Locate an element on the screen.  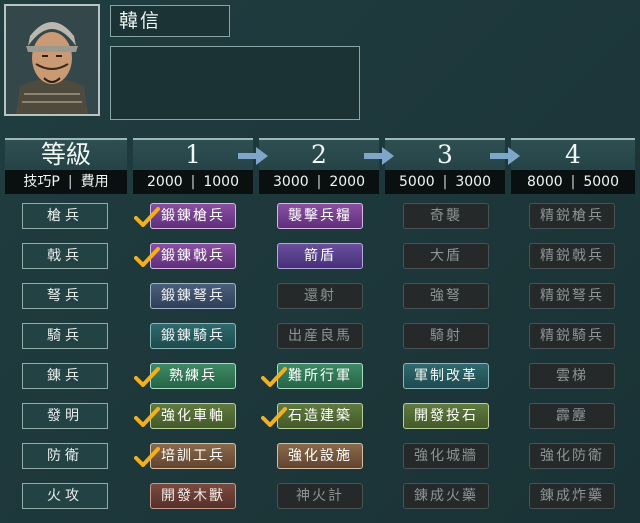
level-tech-points: 8000 is located at coordinates (545, 182).